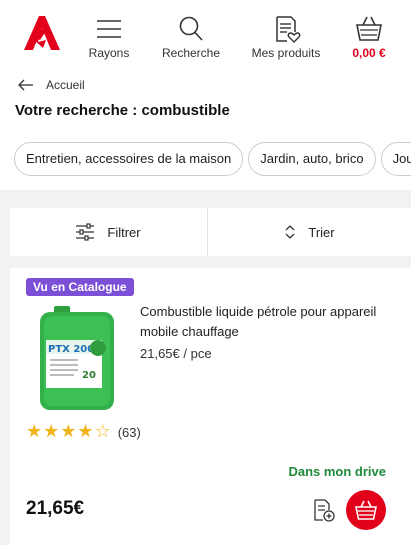 The height and width of the screenshot is (545, 411). I want to click on add-to-cart-button, so click(366, 510).